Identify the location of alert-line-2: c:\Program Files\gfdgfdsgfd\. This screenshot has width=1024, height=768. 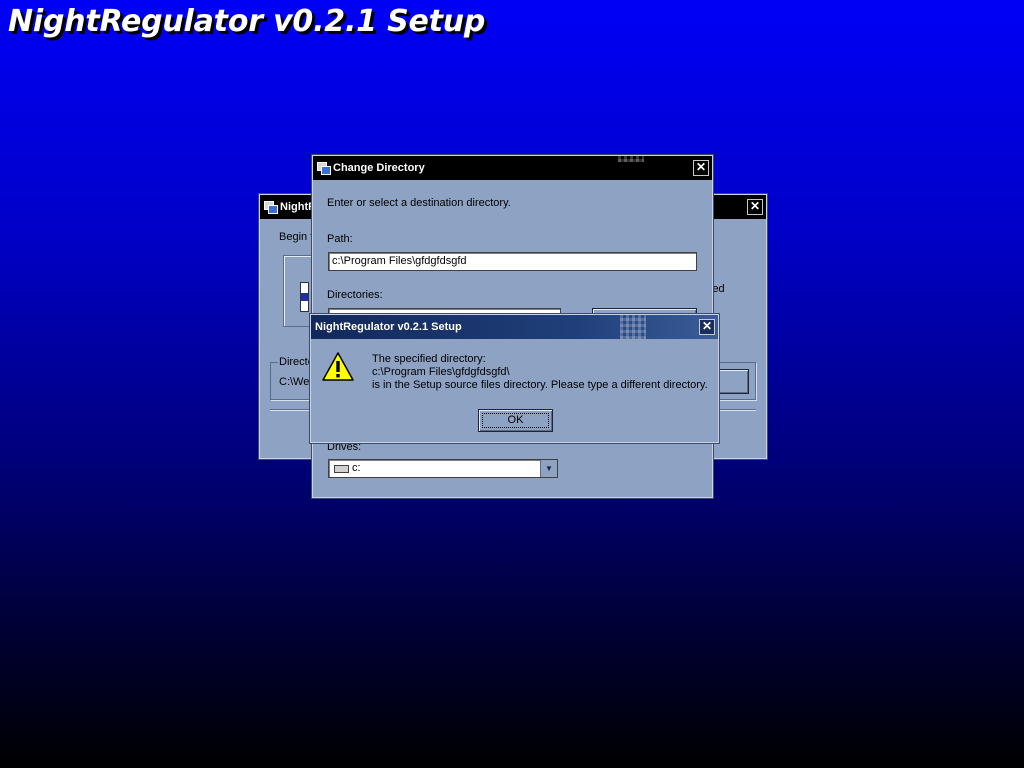
(441, 372).